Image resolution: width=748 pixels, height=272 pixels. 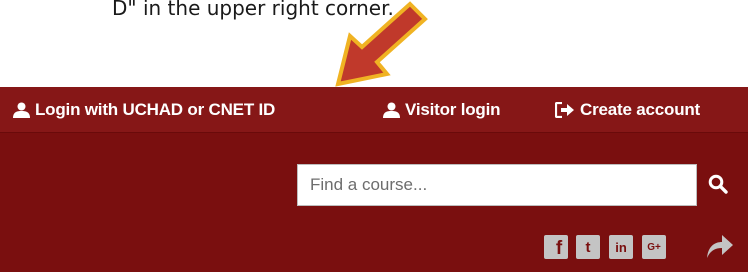 I want to click on create-account-link: Create account, so click(x=627, y=109).